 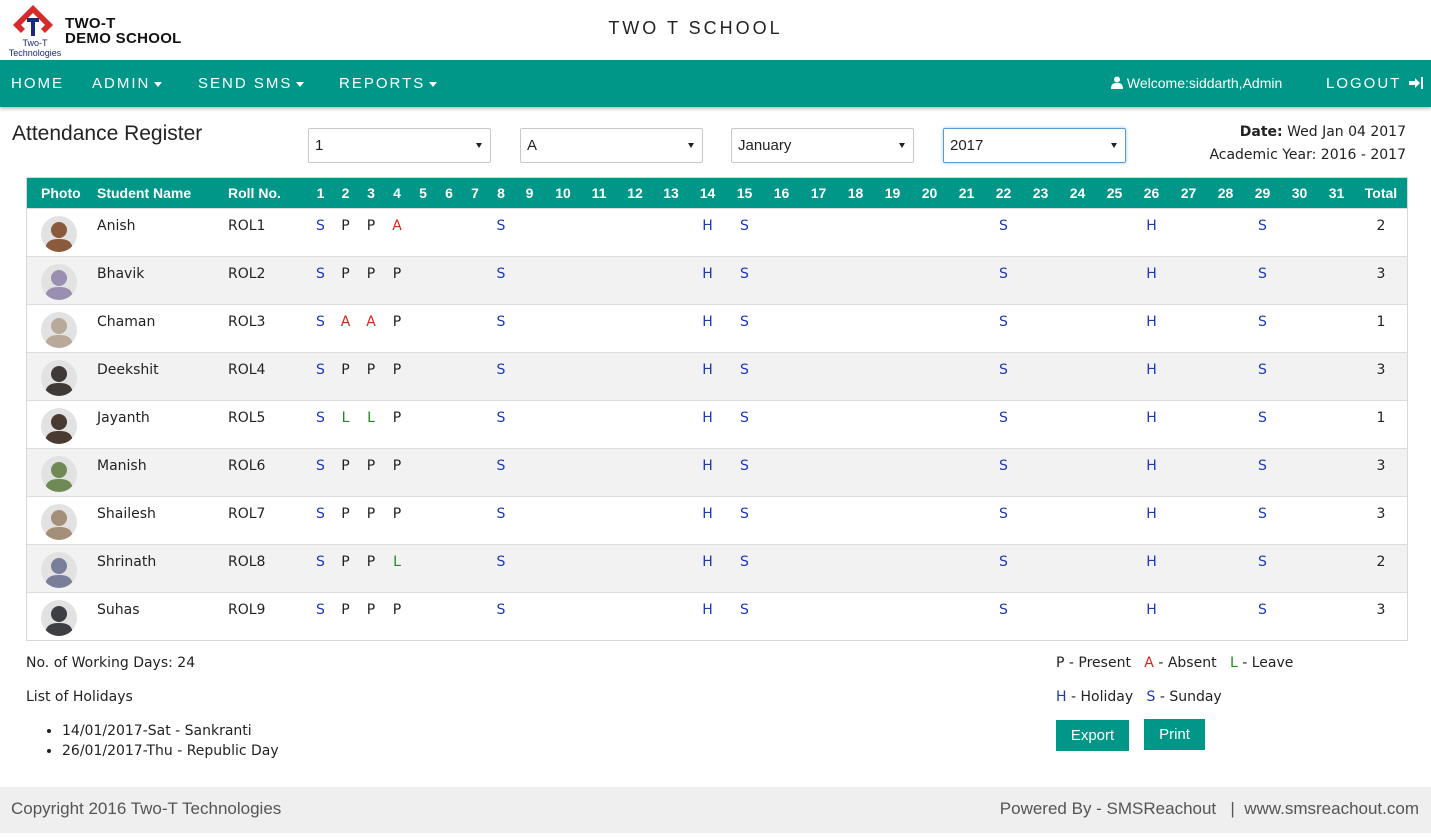 What do you see at coordinates (1061, 697) in the screenshot?
I see `legend-h-code: H` at bounding box center [1061, 697].